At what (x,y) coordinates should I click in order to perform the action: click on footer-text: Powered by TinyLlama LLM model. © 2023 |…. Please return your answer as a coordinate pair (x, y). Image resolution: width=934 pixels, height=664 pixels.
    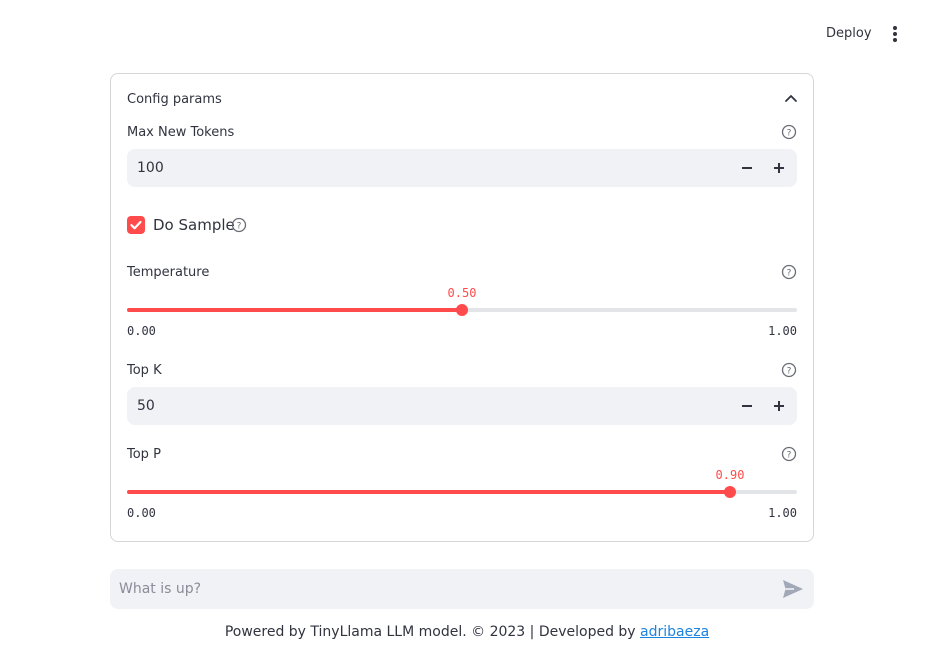
    Looking at the image, I should click on (432, 632).